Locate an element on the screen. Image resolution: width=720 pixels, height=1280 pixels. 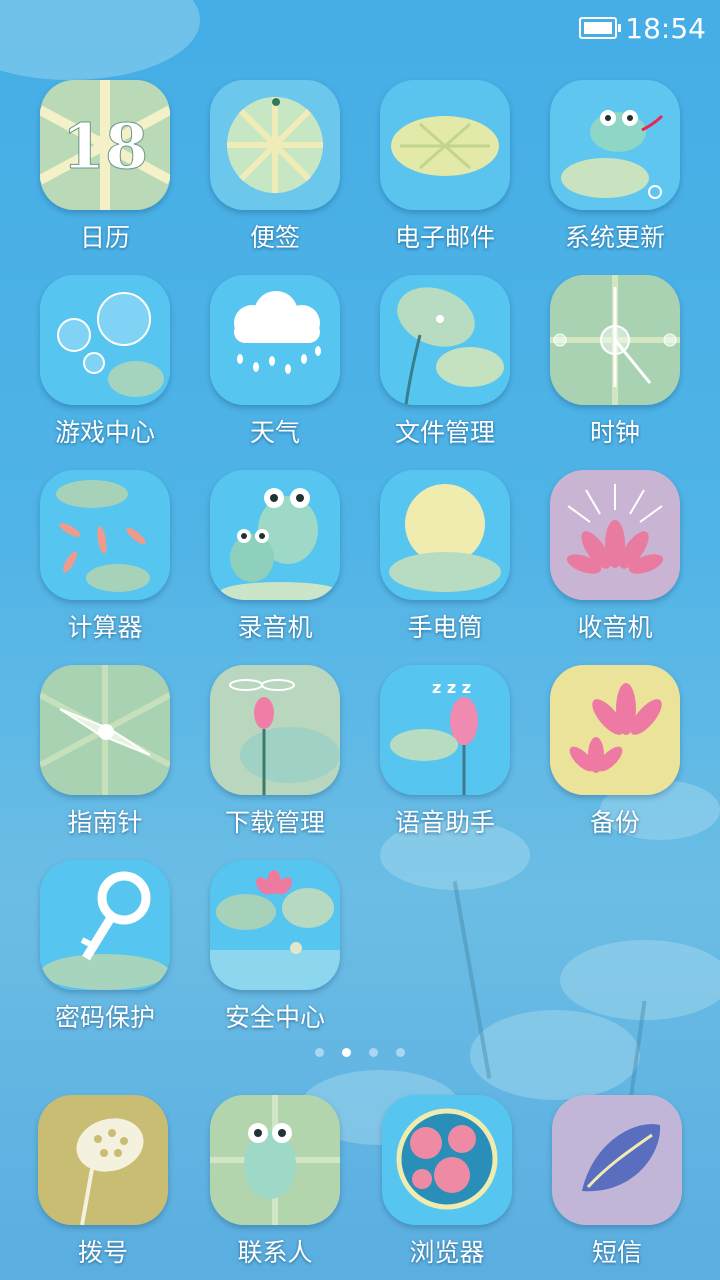
app-recorder: 录音机 is located at coordinates (275, 557).